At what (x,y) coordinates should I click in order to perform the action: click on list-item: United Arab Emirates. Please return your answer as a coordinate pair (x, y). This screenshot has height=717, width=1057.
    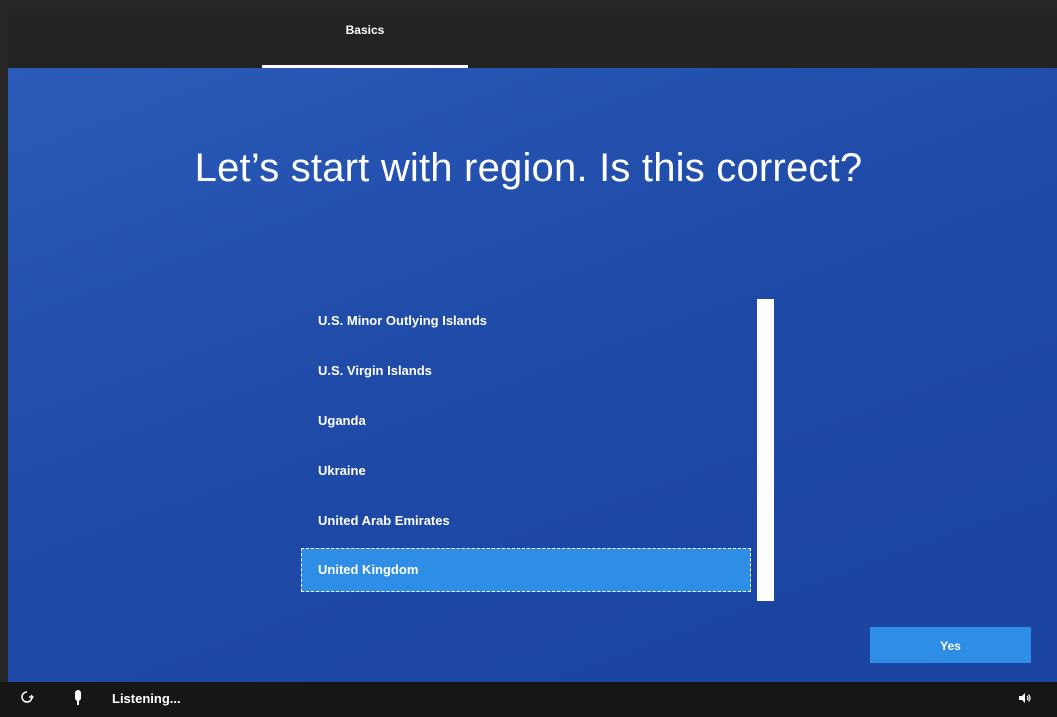
    Looking at the image, I should click on (526, 521).